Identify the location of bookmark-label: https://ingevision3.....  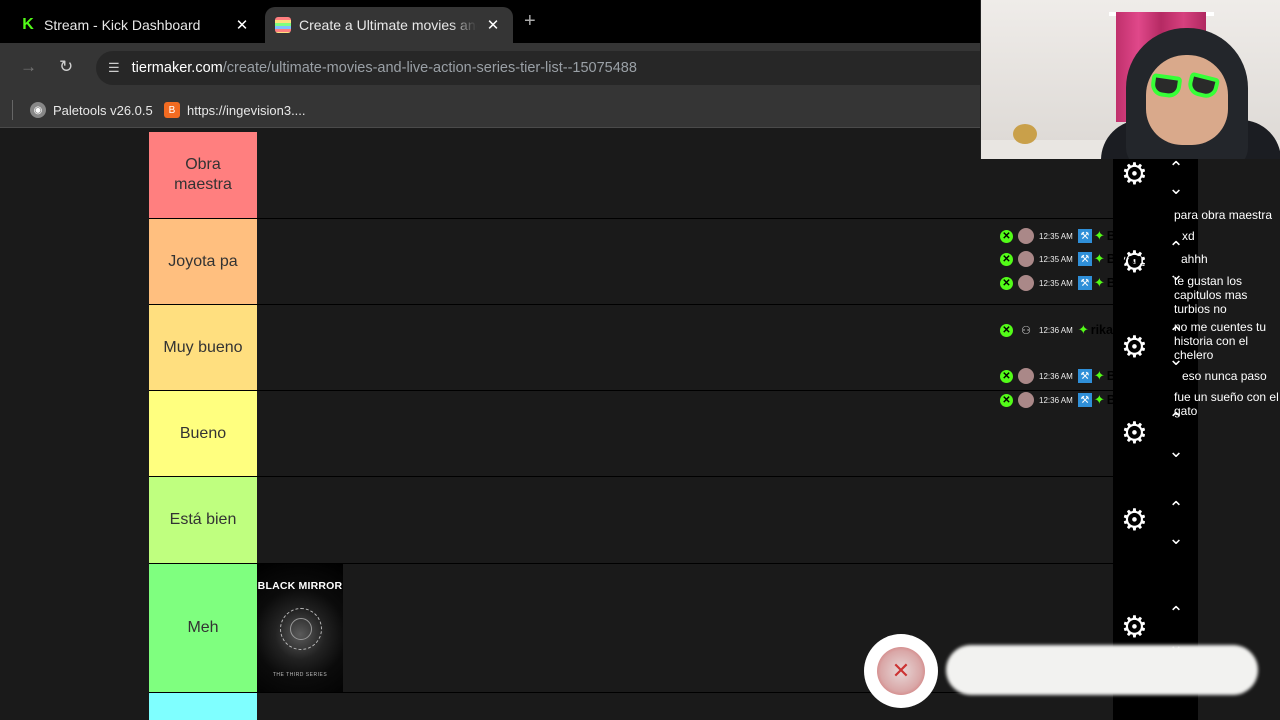
(246, 110).